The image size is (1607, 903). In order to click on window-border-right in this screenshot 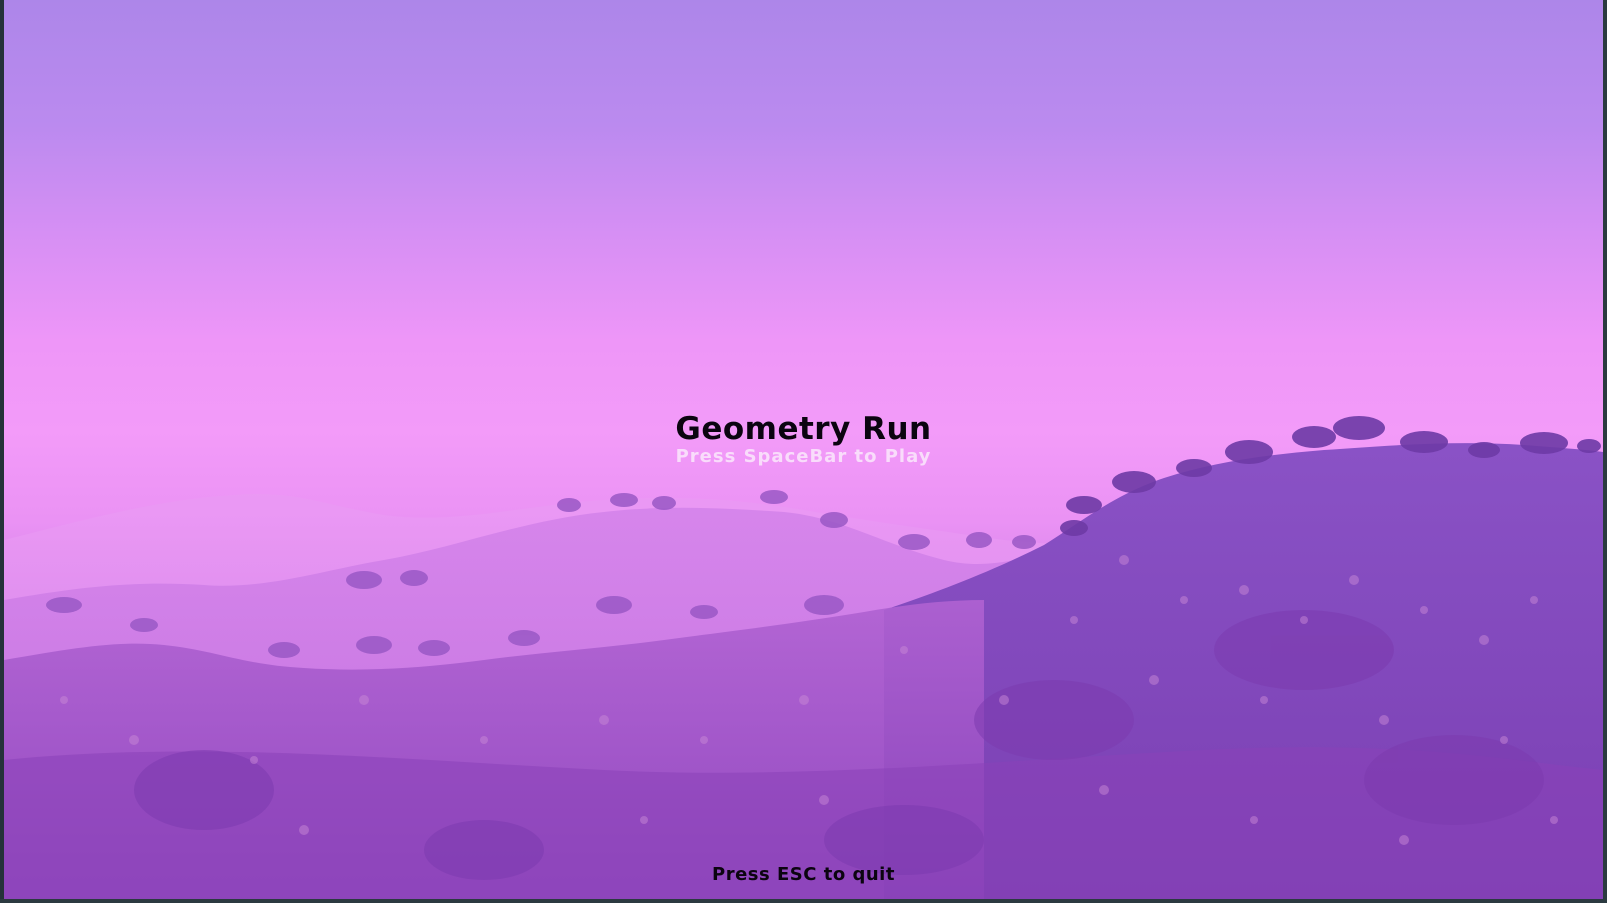, I will do `click(1605, 451)`.